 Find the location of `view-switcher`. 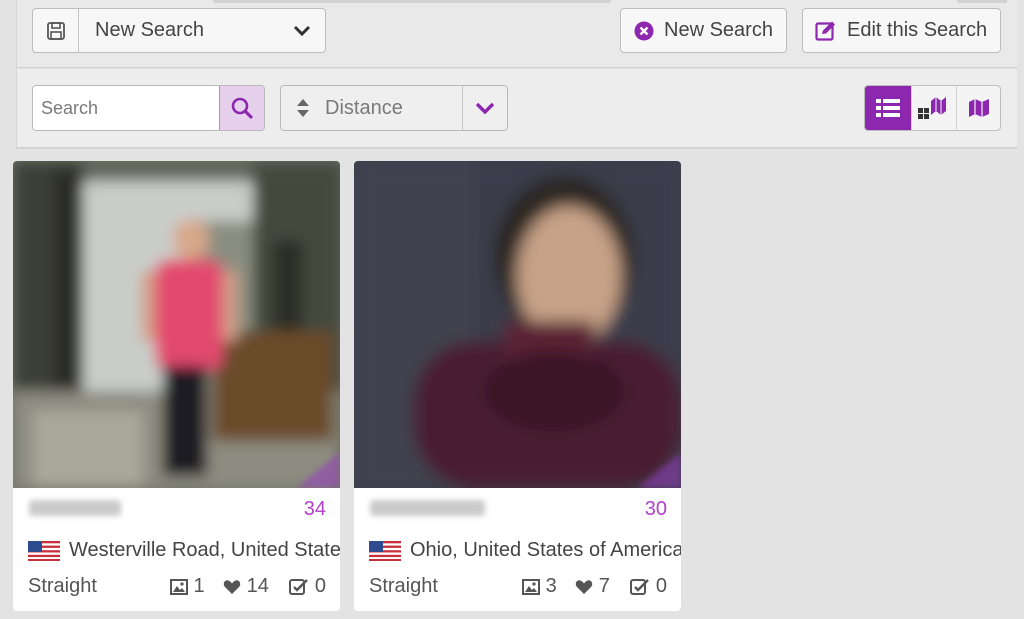

view-switcher is located at coordinates (932, 108).